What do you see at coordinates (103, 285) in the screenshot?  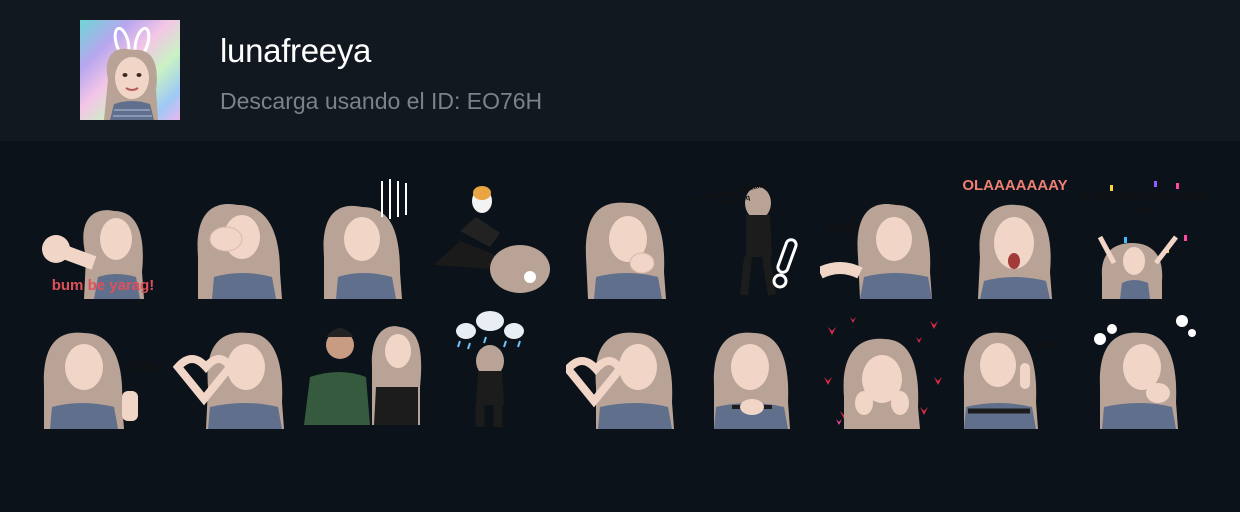 I see `sticker-caption: bum be yarag!` at bounding box center [103, 285].